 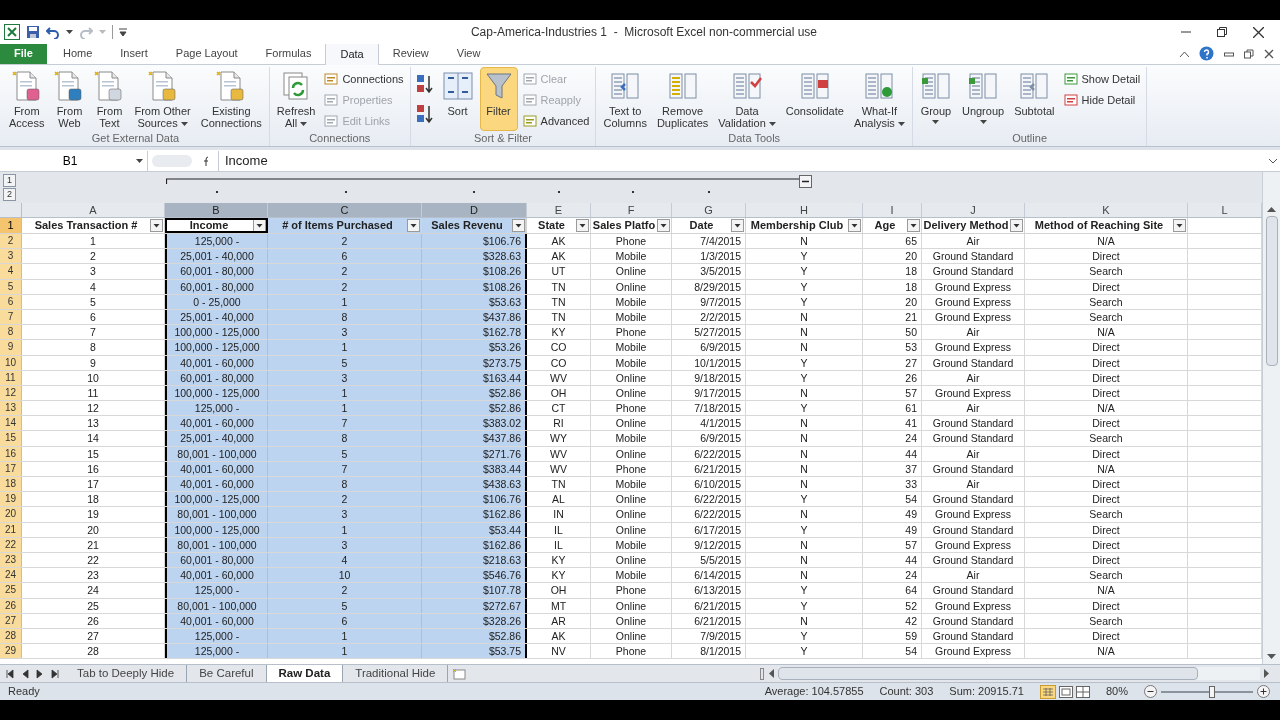 What do you see at coordinates (1034, 99) in the screenshot?
I see `ribbon-button: Subtotal` at bounding box center [1034, 99].